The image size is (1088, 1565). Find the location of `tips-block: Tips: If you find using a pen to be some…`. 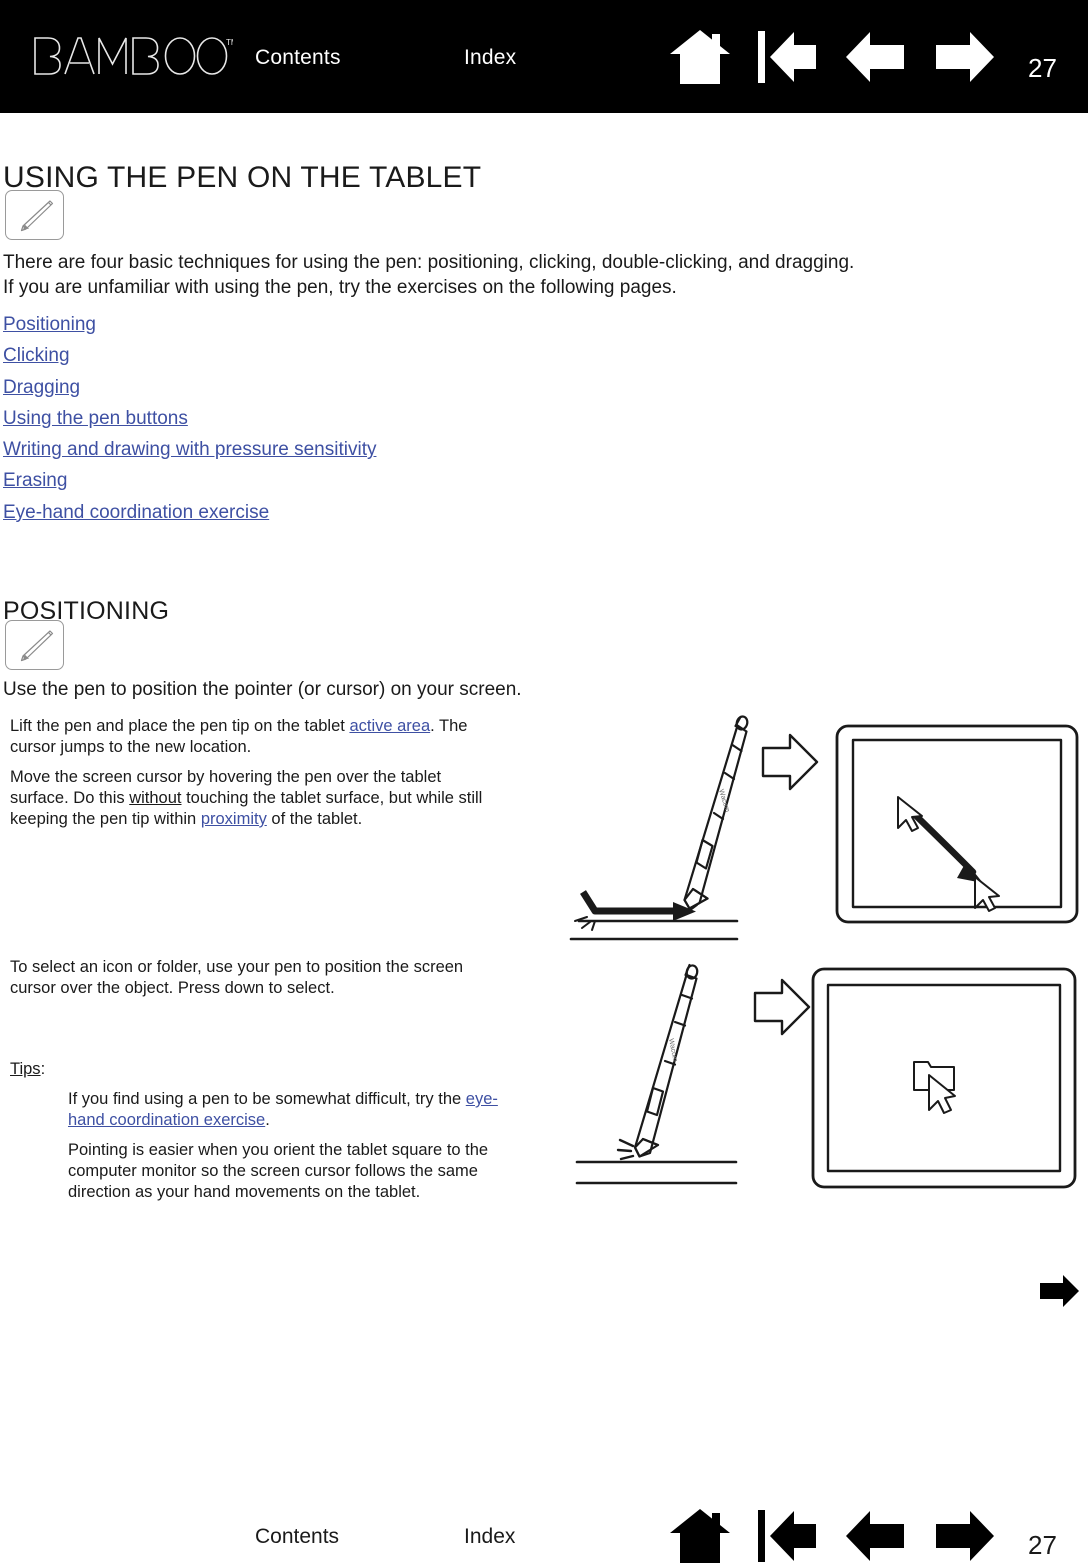

tips-block: Tips: If you find using a pen to be some… is located at coordinates (255, 1135).